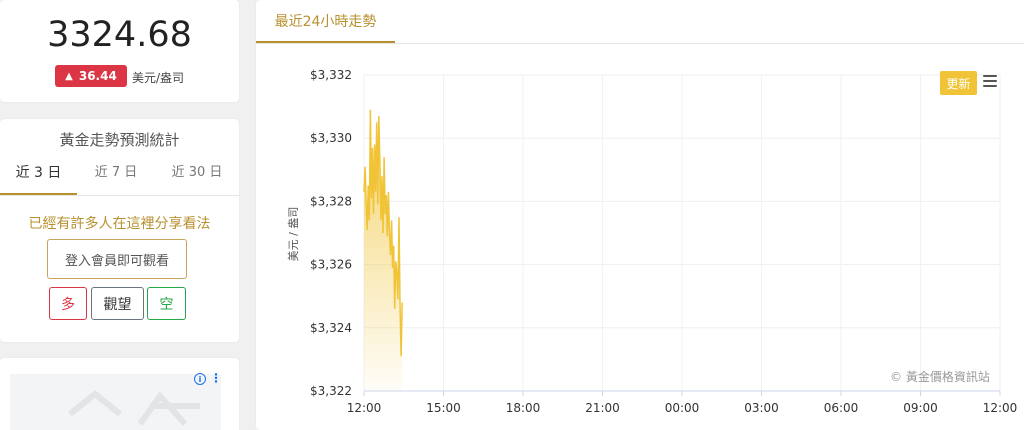 The height and width of the screenshot is (430, 1024). What do you see at coordinates (523, 408) in the screenshot?
I see `x-tick-label: 18:00` at bounding box center [523, 408].